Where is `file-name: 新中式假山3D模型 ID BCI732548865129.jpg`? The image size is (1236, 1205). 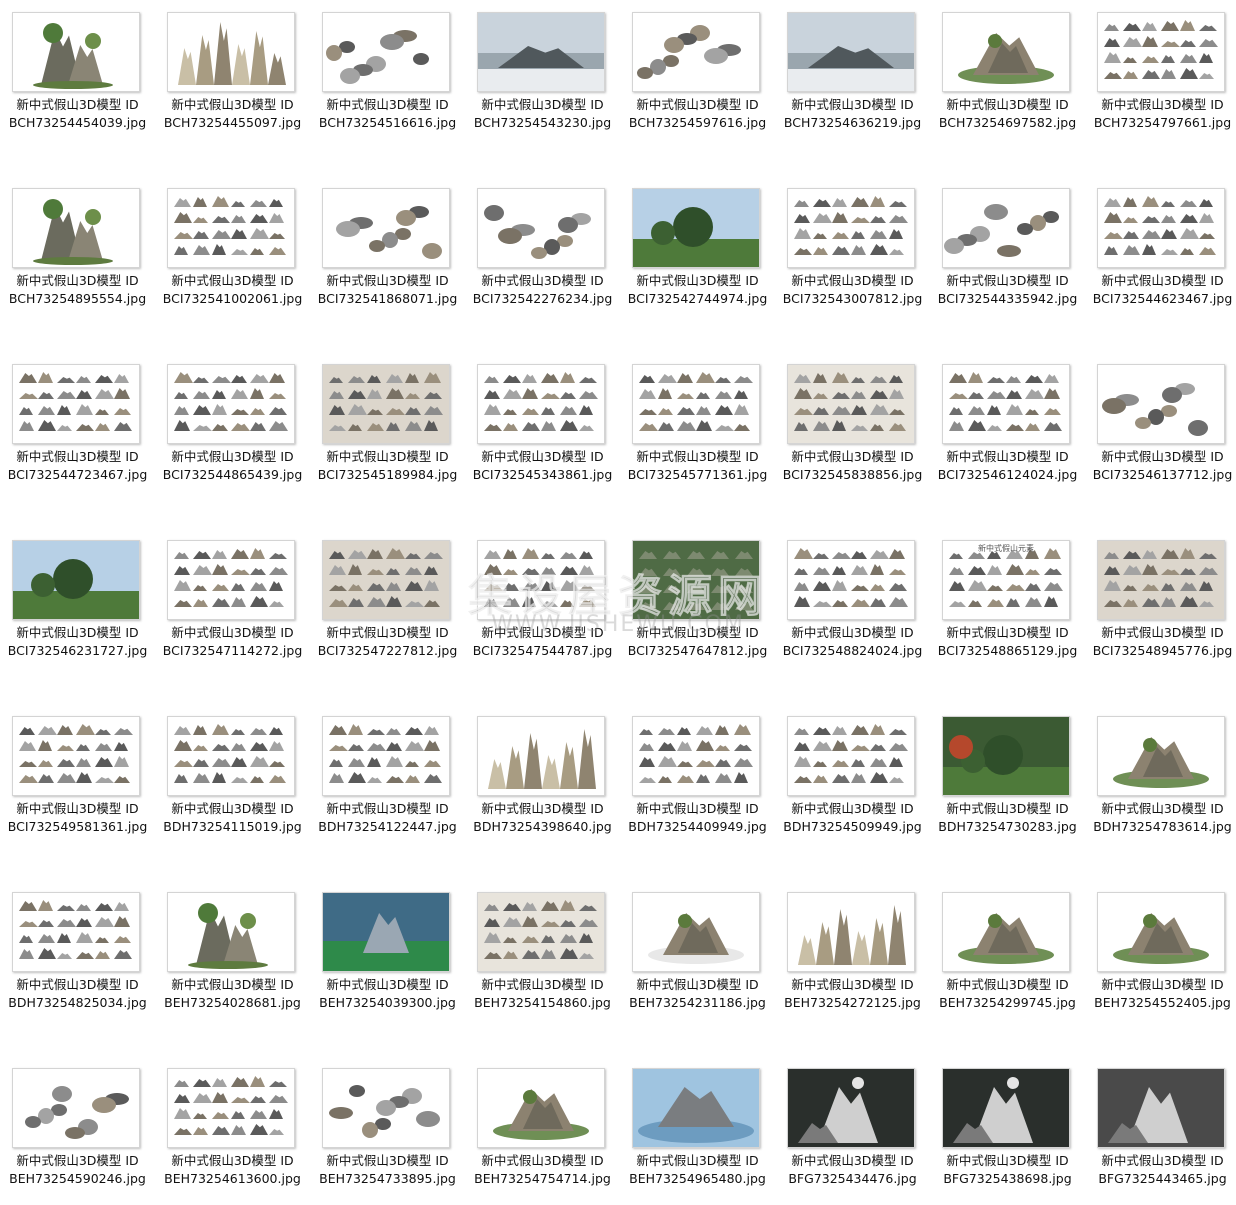 file-name: 新中式假山3D模型 ID BCI732548865129.jpg is located at coordinates (1007, 642).